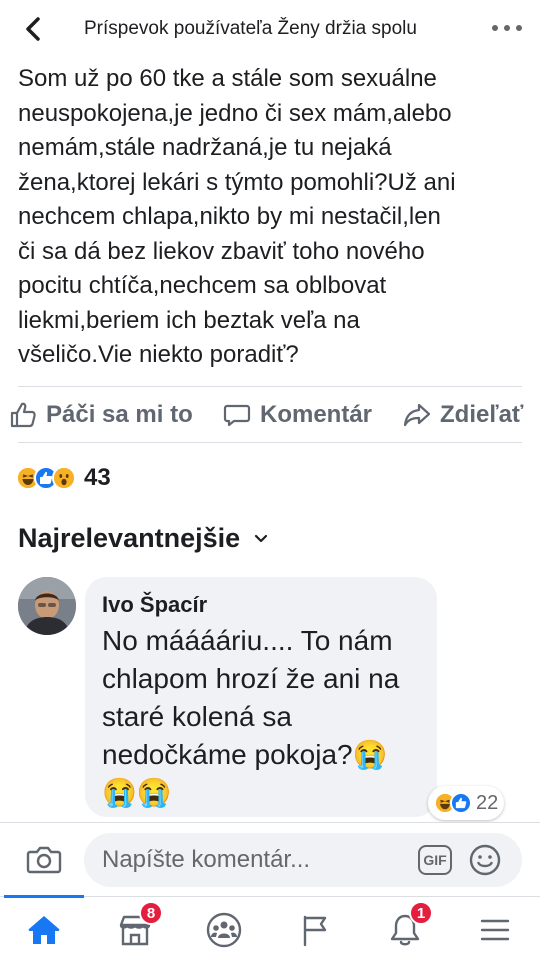 This screenshot has height=960, width=540. I want to click on smiley-icon, so click(485, 860).